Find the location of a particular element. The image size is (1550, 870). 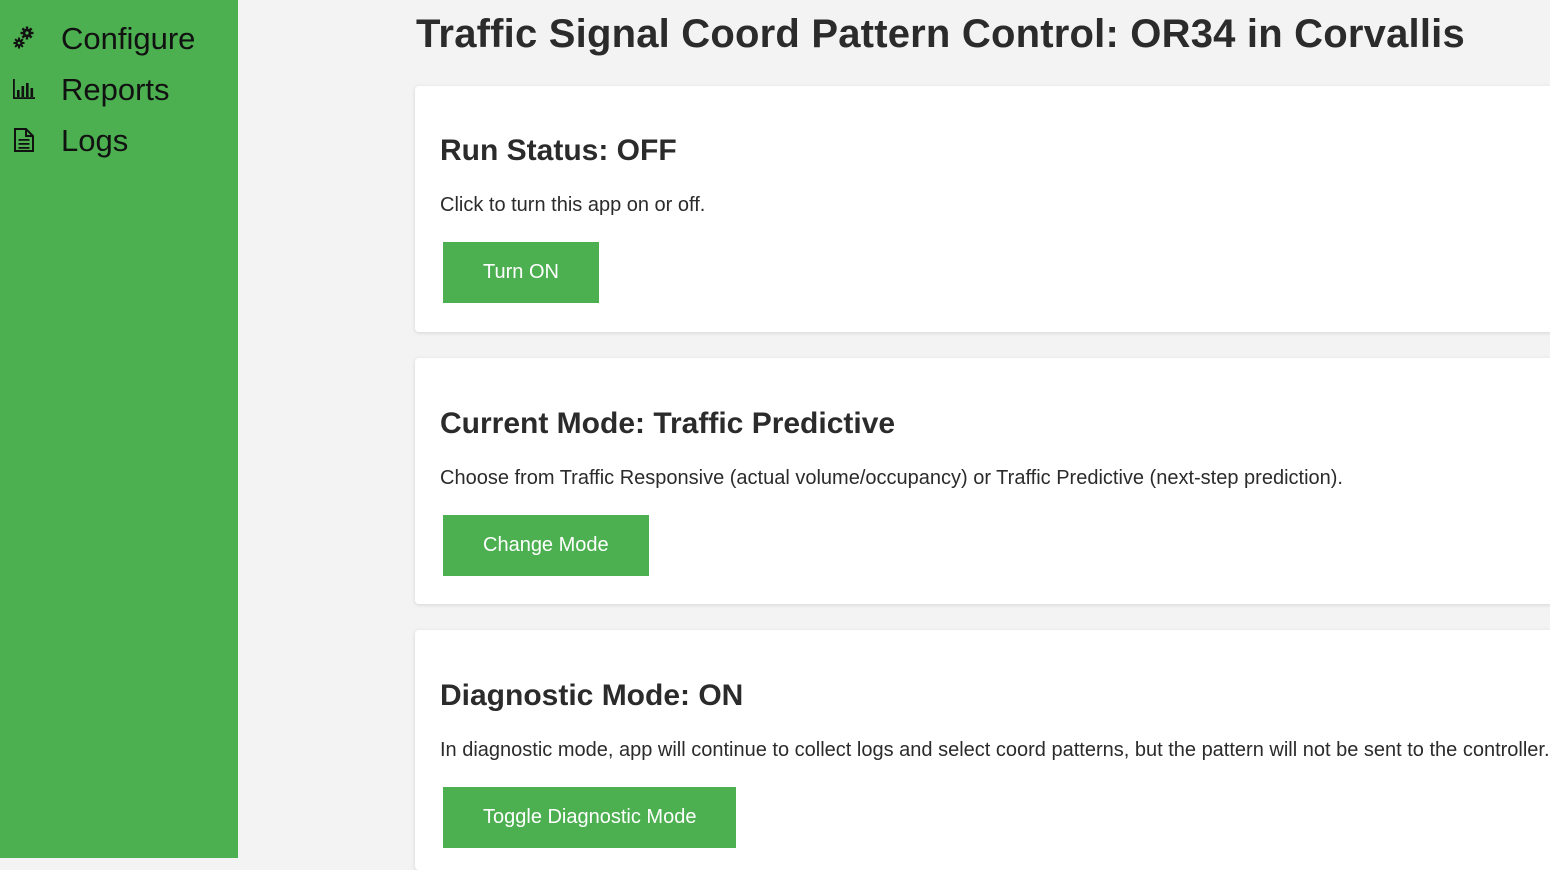

sidebar-item-configure: Configure is located at coordinates (119, 38).